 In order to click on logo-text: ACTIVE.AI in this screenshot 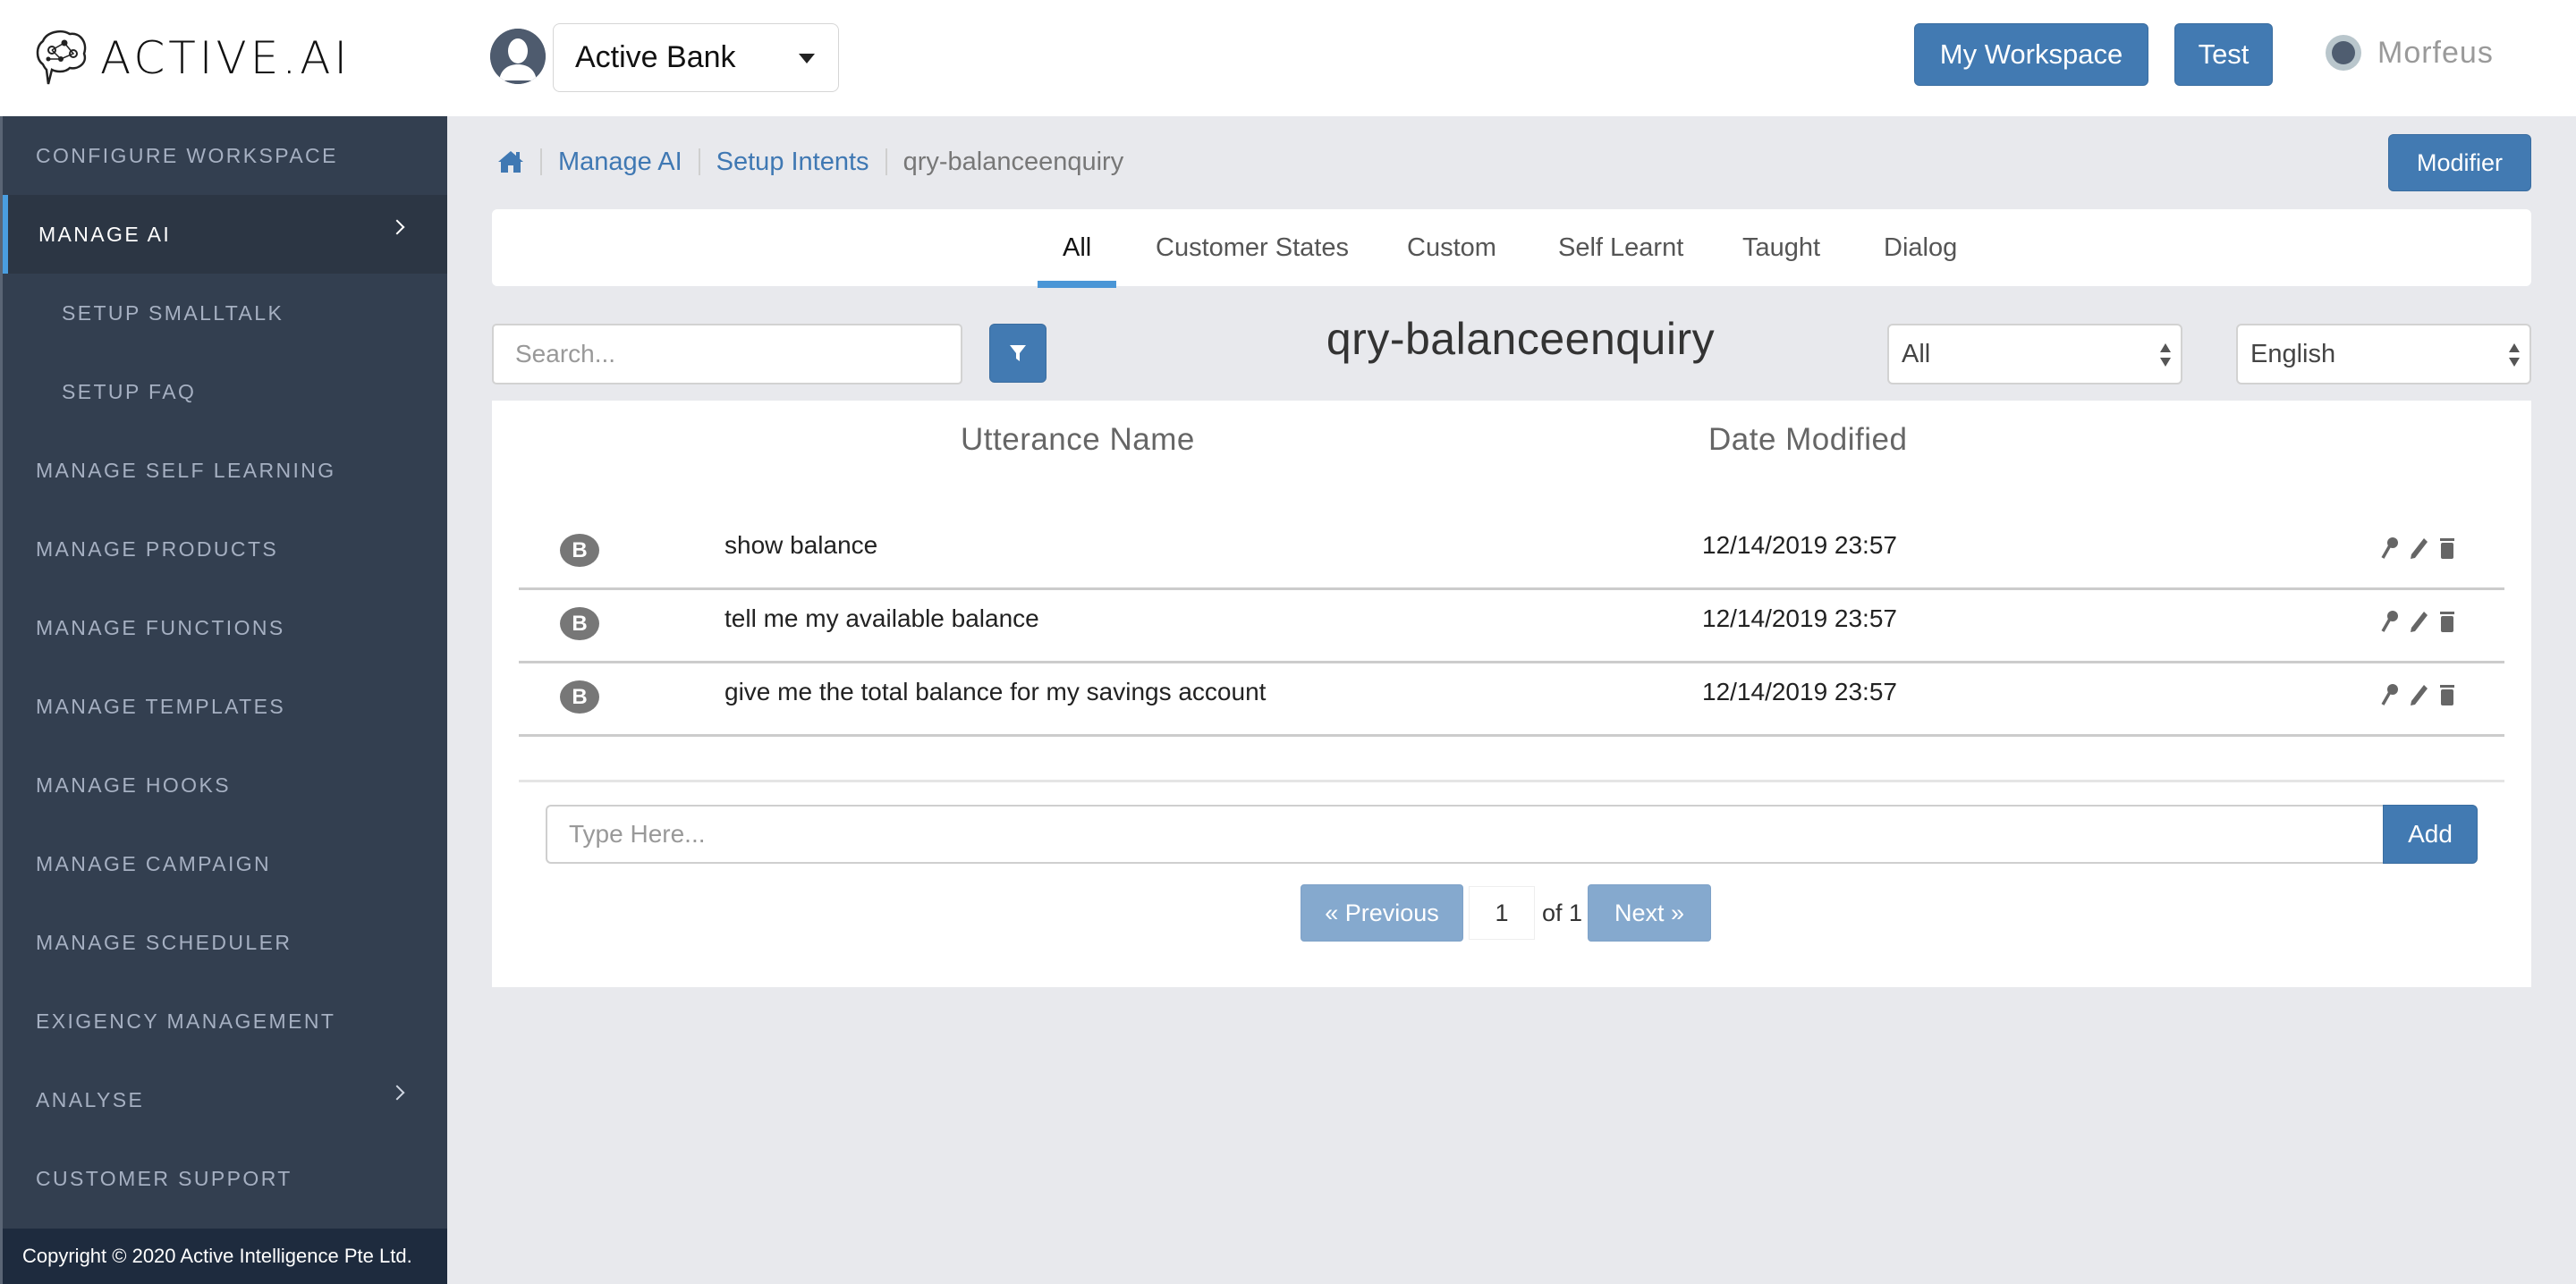, I will do `click(226, 58)`.